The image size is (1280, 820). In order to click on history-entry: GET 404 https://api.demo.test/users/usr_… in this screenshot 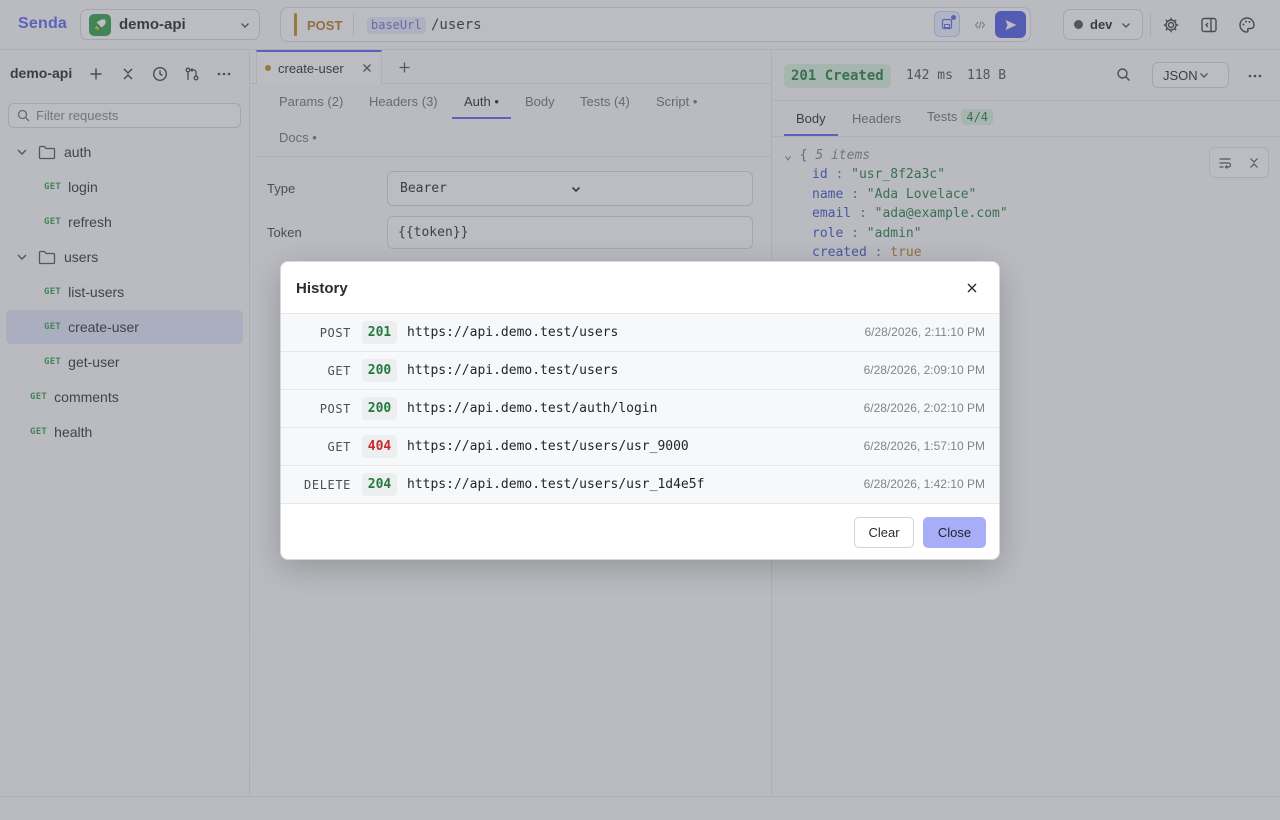, I will do `click(640, 447)`.